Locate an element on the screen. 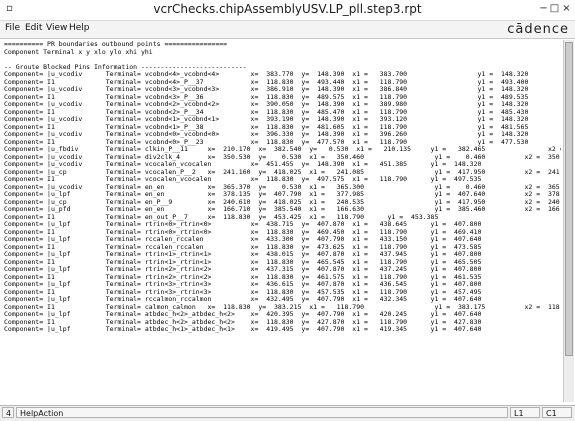 This screenshot has width=575, height=421. menu-file: File is located at coordinates (12, 28).